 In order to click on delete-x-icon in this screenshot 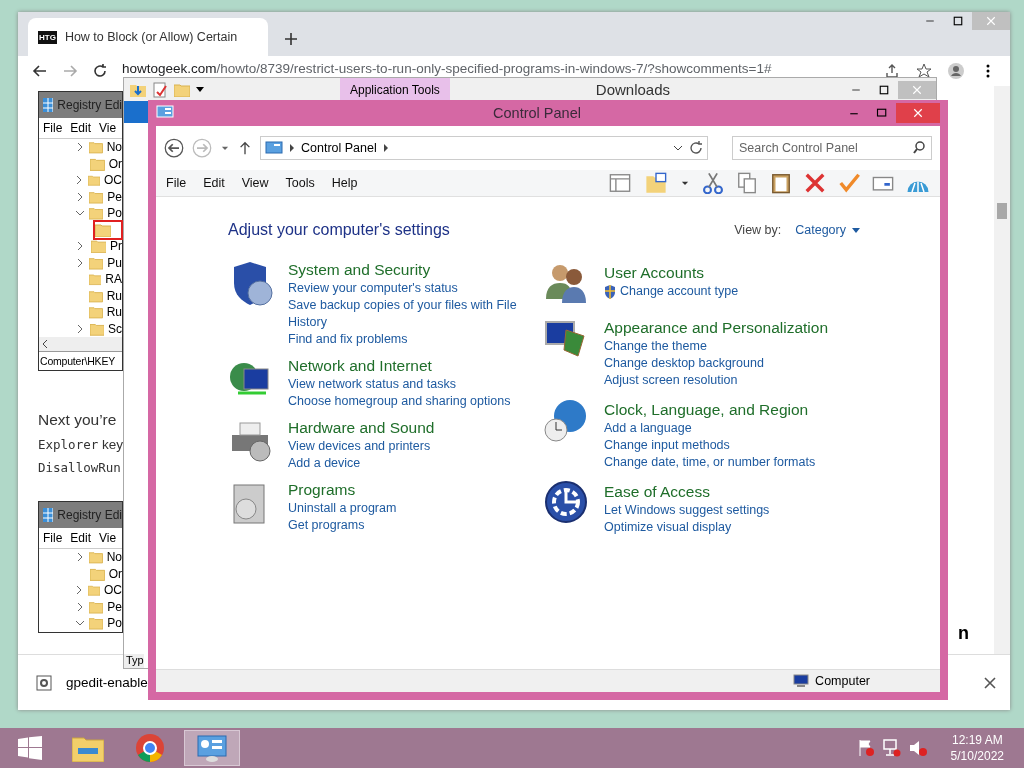, I will do `click(815, 183)`.